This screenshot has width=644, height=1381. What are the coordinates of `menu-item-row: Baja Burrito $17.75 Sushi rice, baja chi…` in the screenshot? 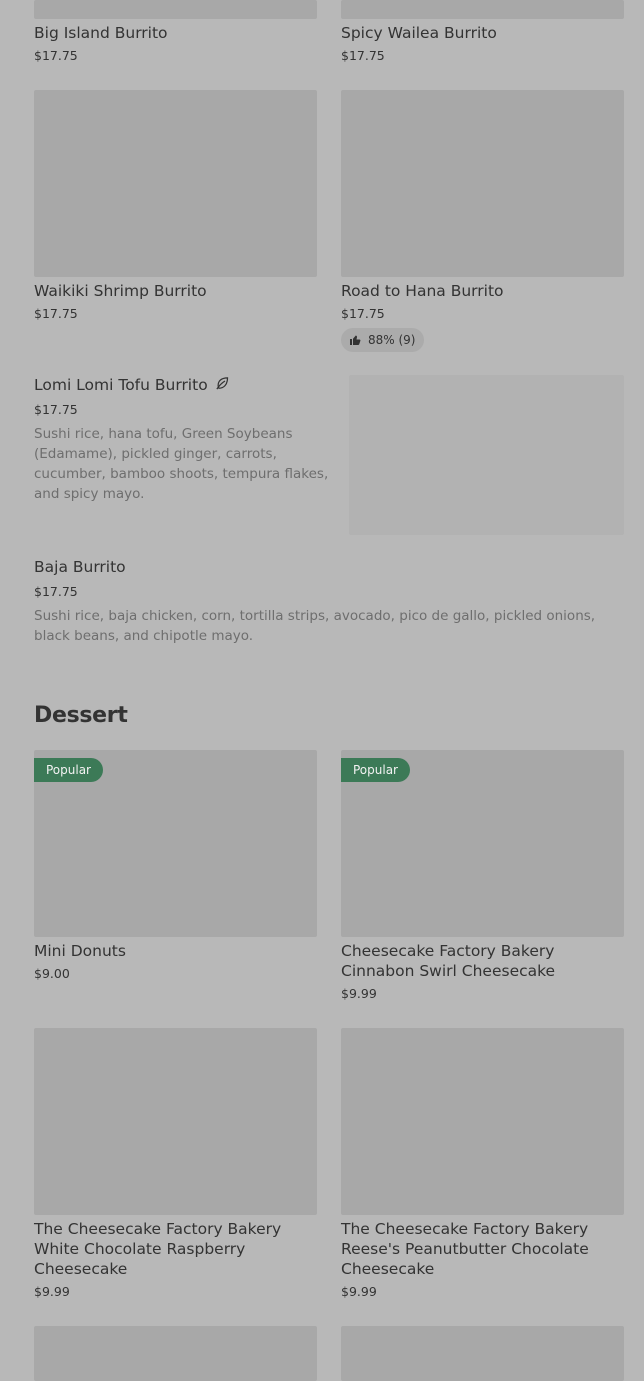 It's located at (329, 604).